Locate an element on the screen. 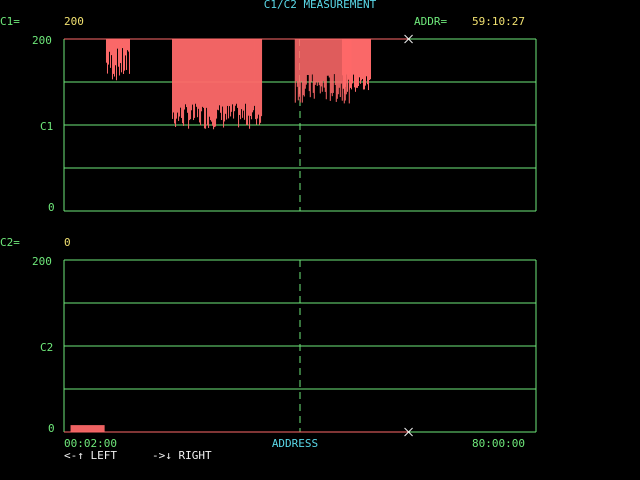 The image size is (640, 480). bottom-graph-mid-label: C2 is located at coordinates (47, 347).